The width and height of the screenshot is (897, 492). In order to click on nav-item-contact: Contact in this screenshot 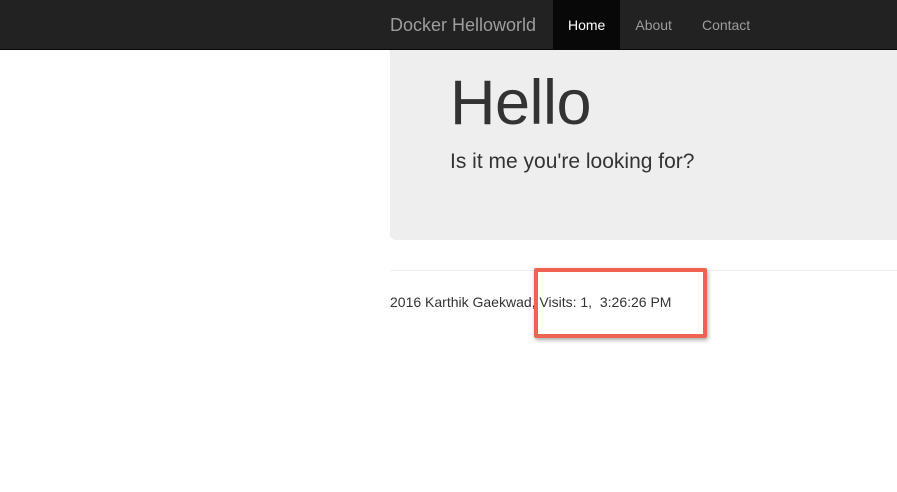, I will do `click(726, 25)`.